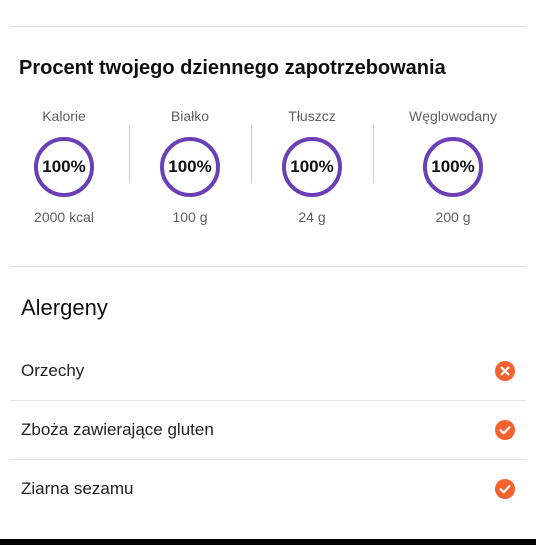  Describe the element at coordinates (373, 154) in the screenshot. I see `column-separator` at that location.